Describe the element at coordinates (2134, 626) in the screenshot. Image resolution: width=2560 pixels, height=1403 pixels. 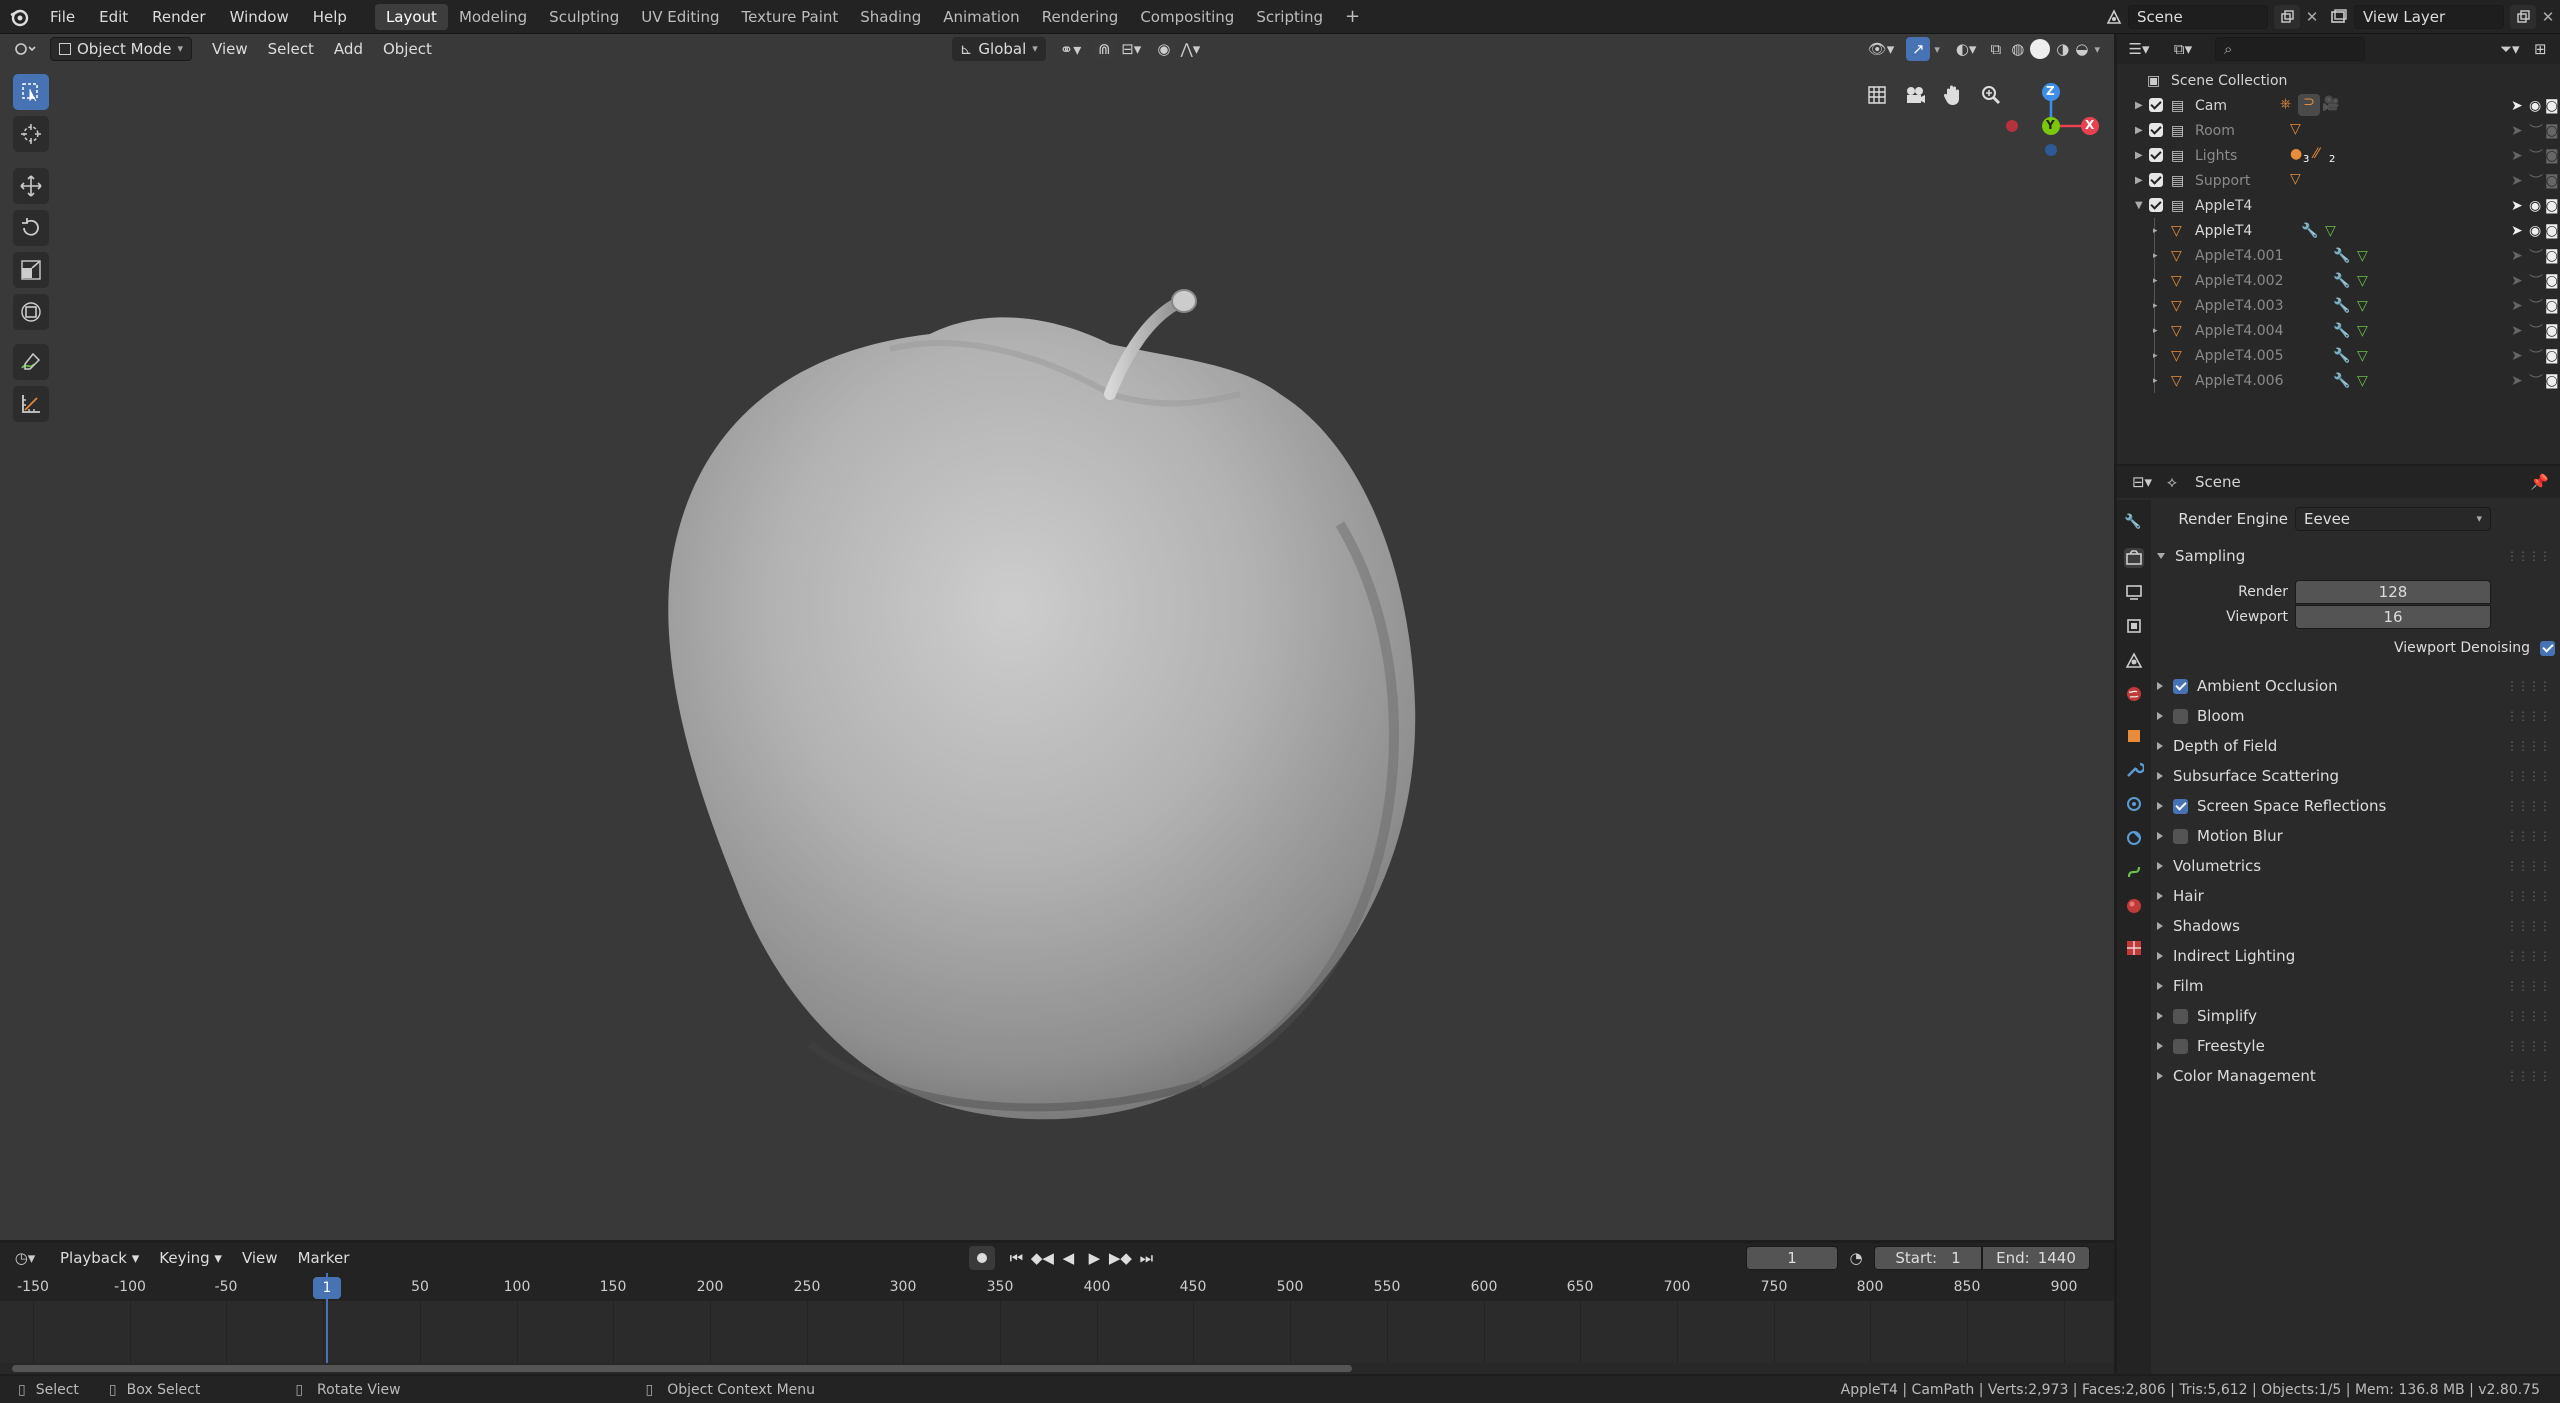
I see `view-layer-tab-icon` at that location.